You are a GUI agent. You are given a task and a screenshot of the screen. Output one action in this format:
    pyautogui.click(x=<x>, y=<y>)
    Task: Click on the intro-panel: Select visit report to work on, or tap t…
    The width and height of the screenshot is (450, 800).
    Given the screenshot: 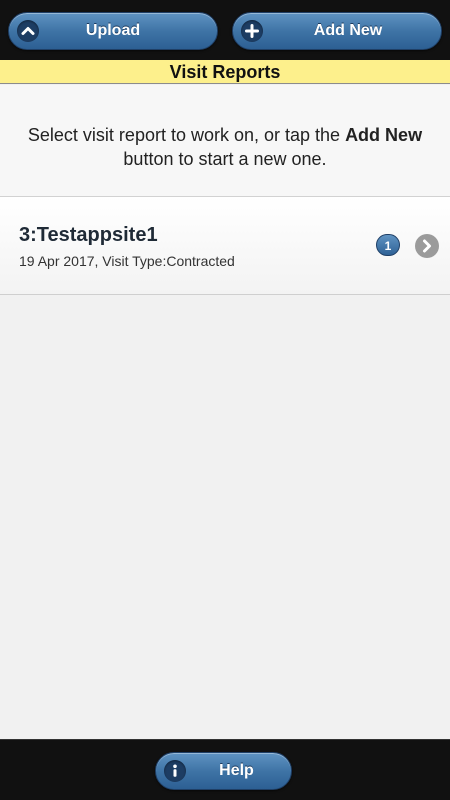 What is the action you would take?
    pyautogui.click(x=225, y=141)
    